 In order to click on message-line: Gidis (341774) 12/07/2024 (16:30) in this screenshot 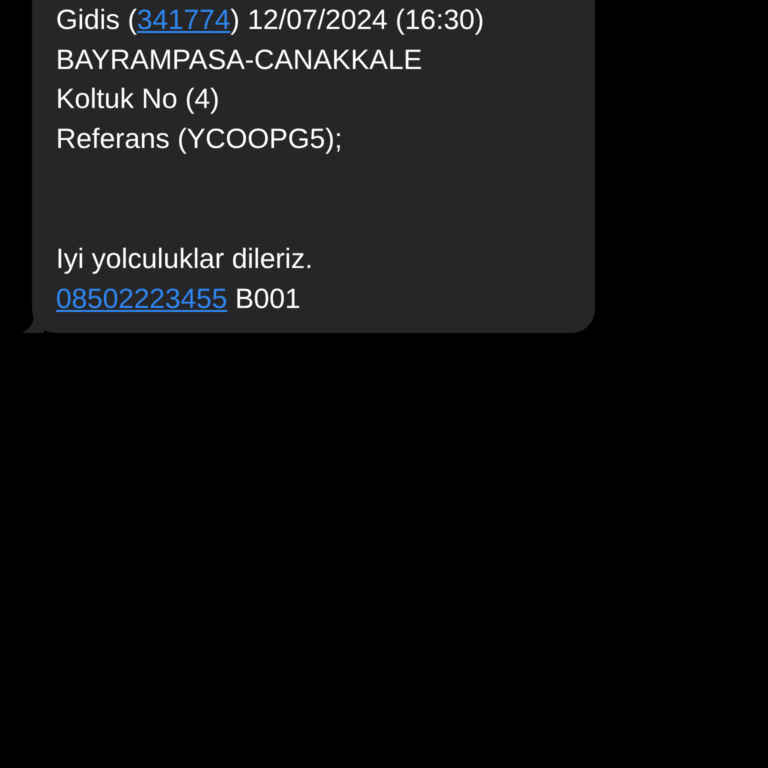, I will do `click(271, 20)`.